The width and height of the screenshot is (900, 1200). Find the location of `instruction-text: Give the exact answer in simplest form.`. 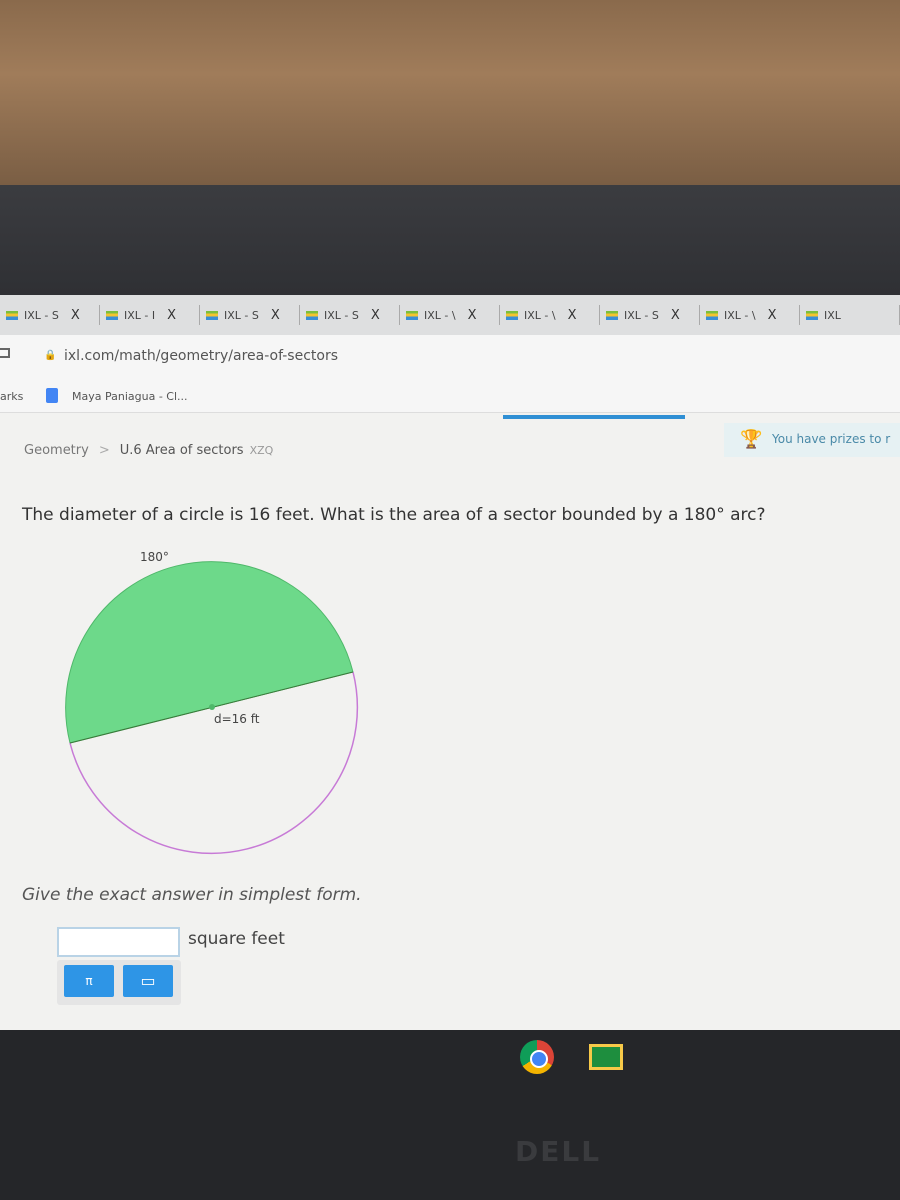

instruction-text: Give the exact answer in simplest form. is located at coordinates (192, 895).